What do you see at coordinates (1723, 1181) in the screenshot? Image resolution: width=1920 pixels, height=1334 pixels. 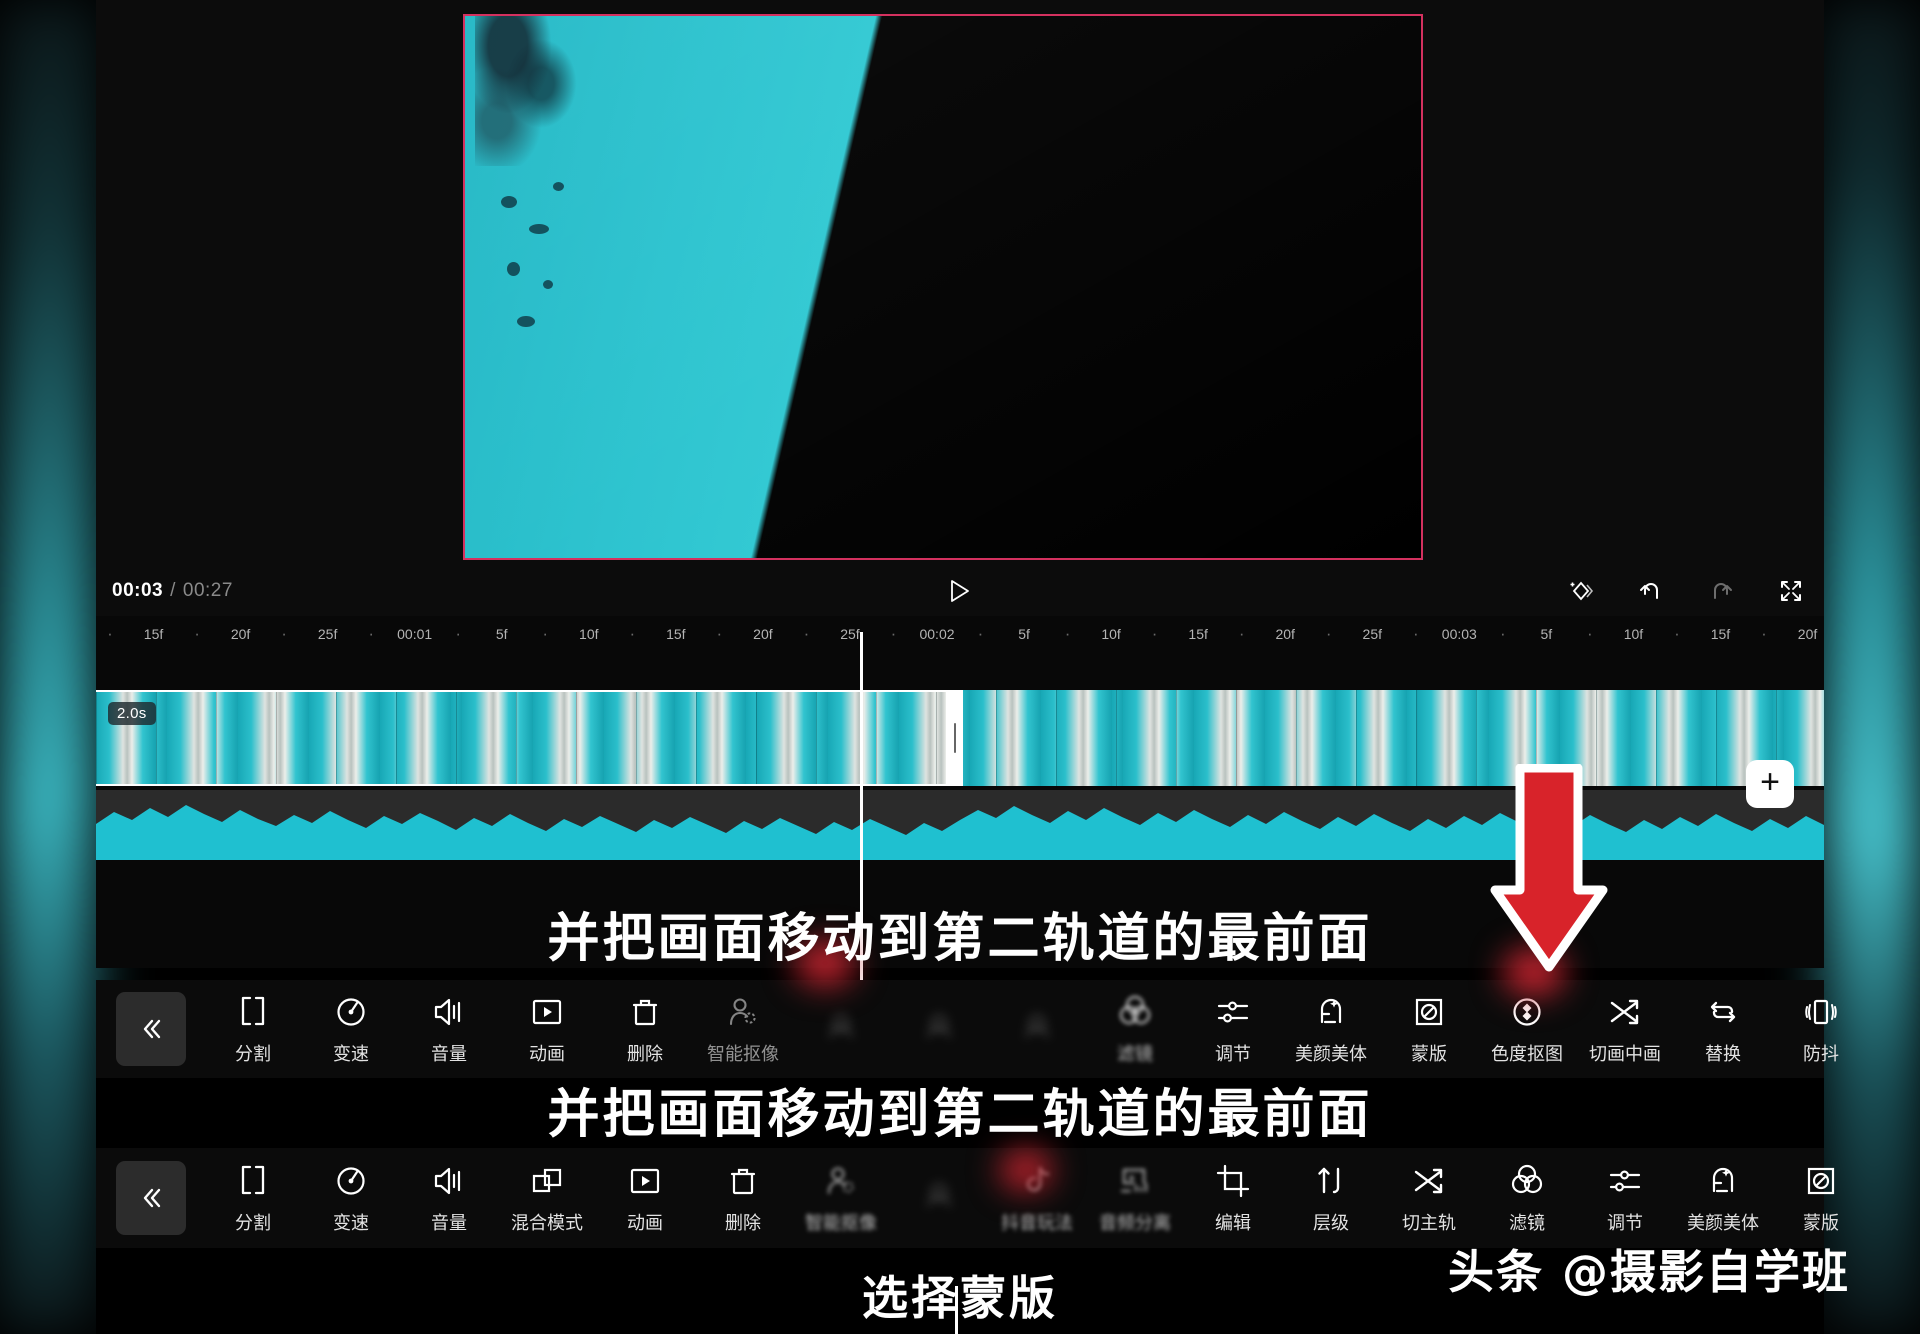 I see `beauty-face-icon` at bounding box center [1723, 1181].